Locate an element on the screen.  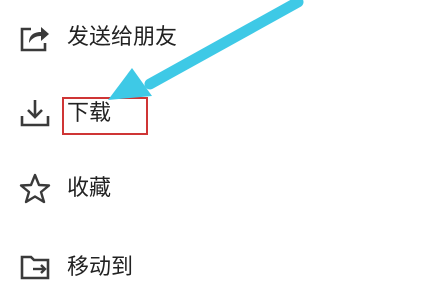
menu-item-label: 下载 is located at coordinates (89, 113).